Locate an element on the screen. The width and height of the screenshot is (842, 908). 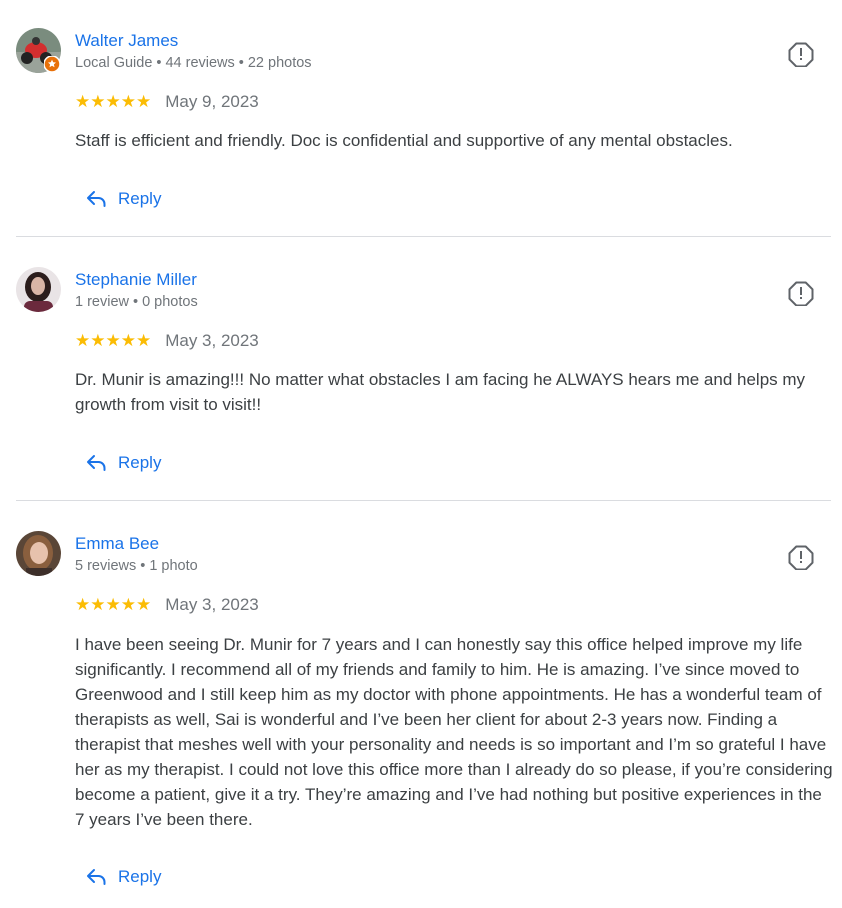
reviewer-meta: Local Guide • 44 reviews • 22 photos is located at coordinates (193, 63).